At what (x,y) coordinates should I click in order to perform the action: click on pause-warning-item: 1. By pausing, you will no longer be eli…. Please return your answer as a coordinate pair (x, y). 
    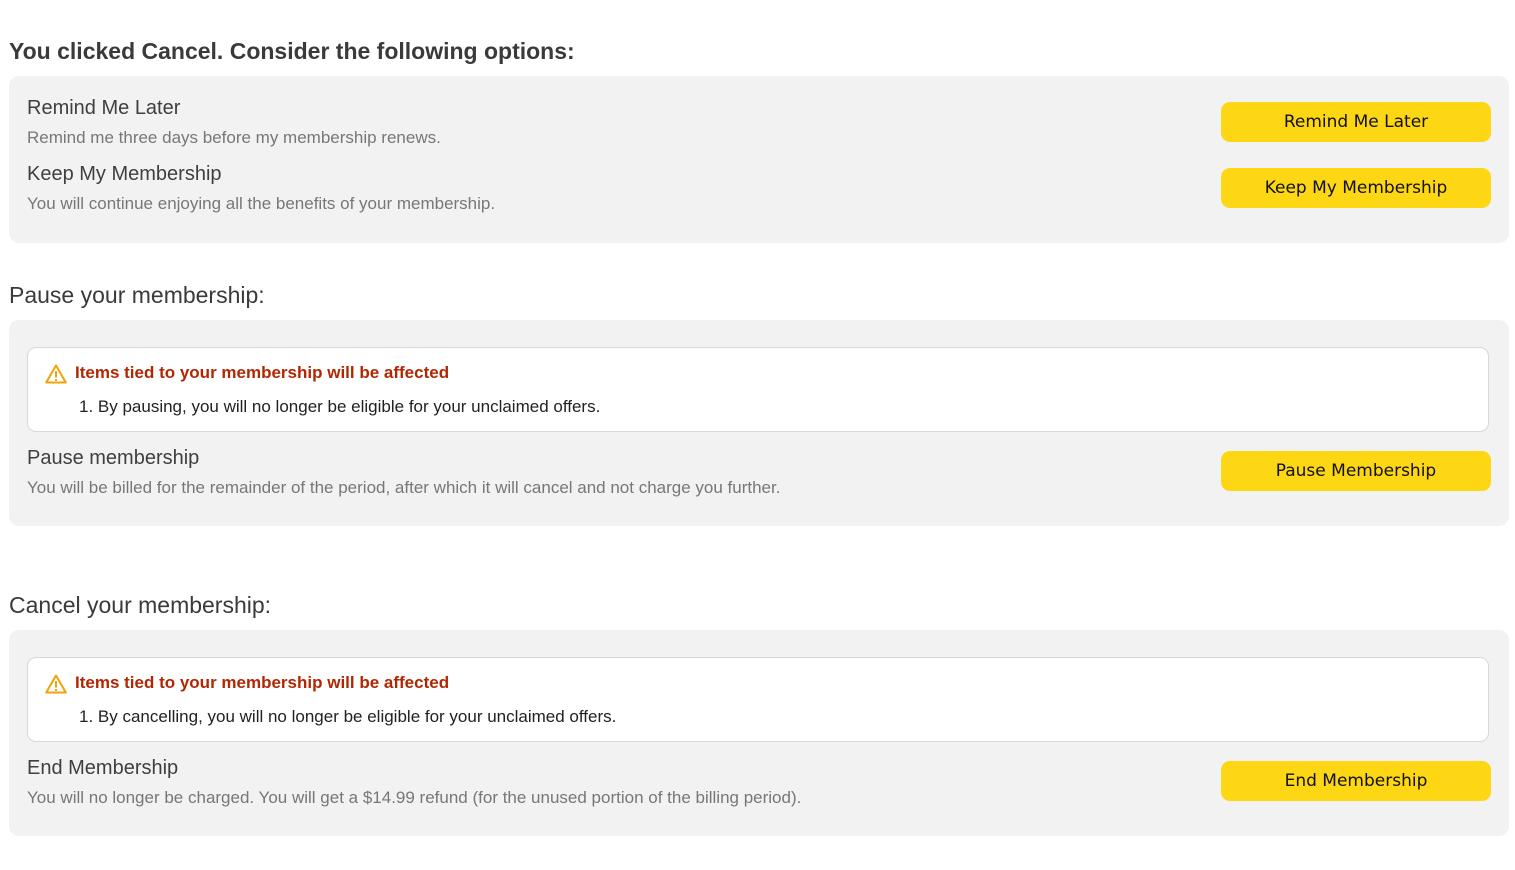
    Looking at the image, I should click on (340, 406).